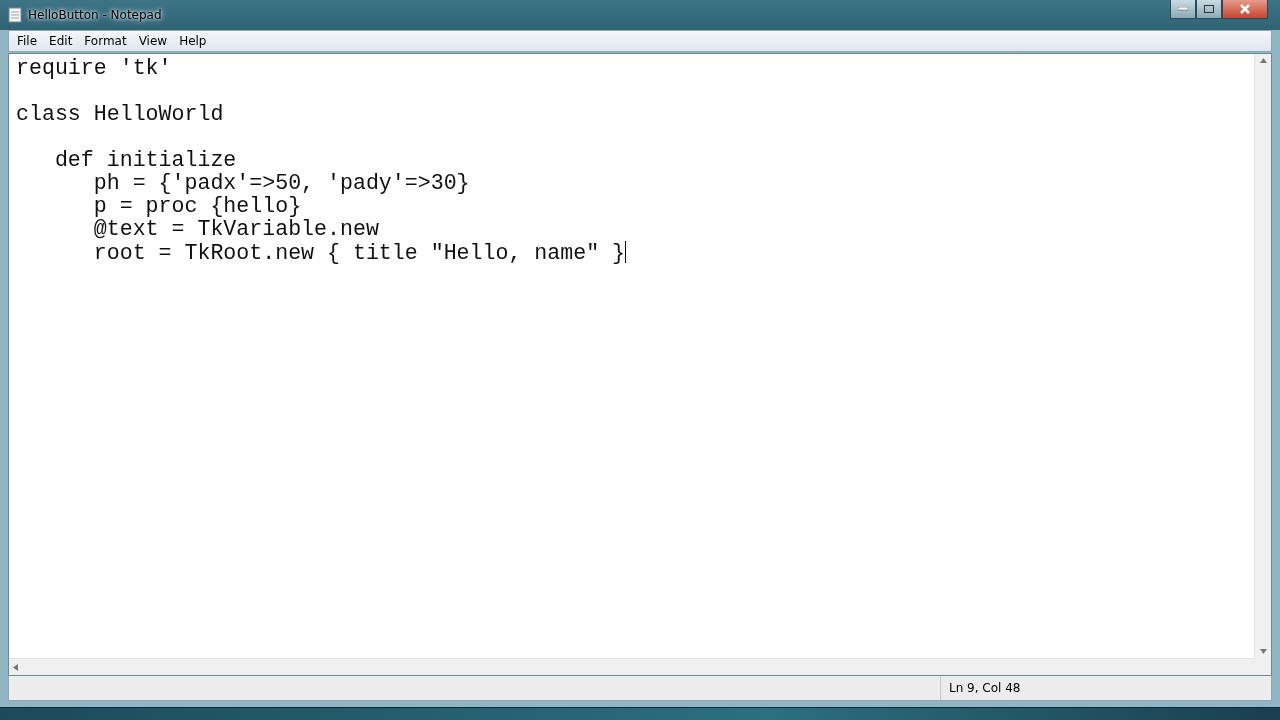 This screenshot has height=720, width=1280. What do you see at coordinates (61, 41) in the screenshot?
I see `menu-item: Edit` at bounding box center [61, 41].